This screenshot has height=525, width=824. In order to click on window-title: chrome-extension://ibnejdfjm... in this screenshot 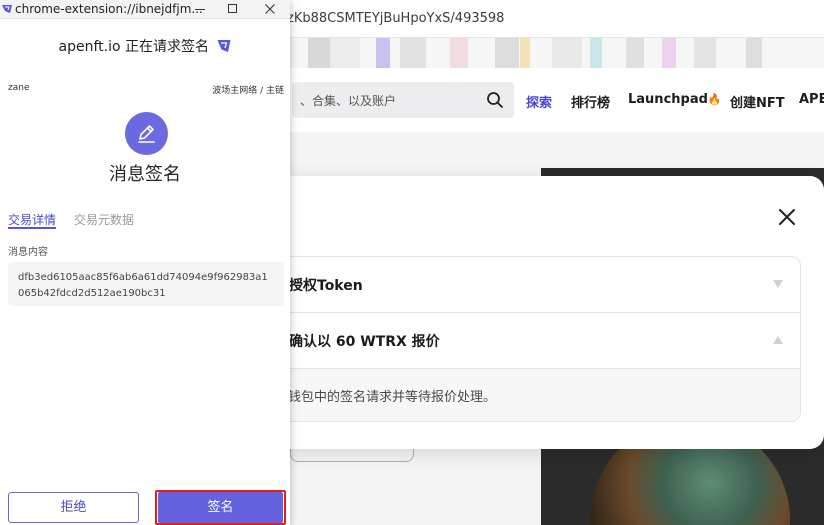, I will do `click(109, 9)`.